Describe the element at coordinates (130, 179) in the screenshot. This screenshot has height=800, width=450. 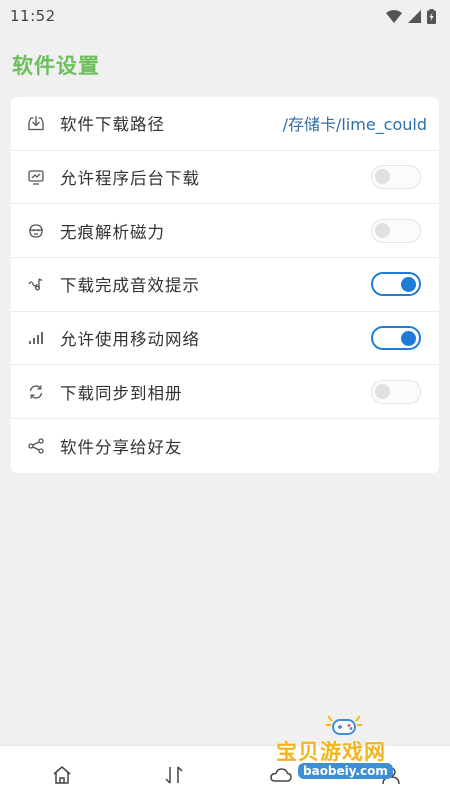
I see `row-label-background-download: 允许程序后台下载` at that location.